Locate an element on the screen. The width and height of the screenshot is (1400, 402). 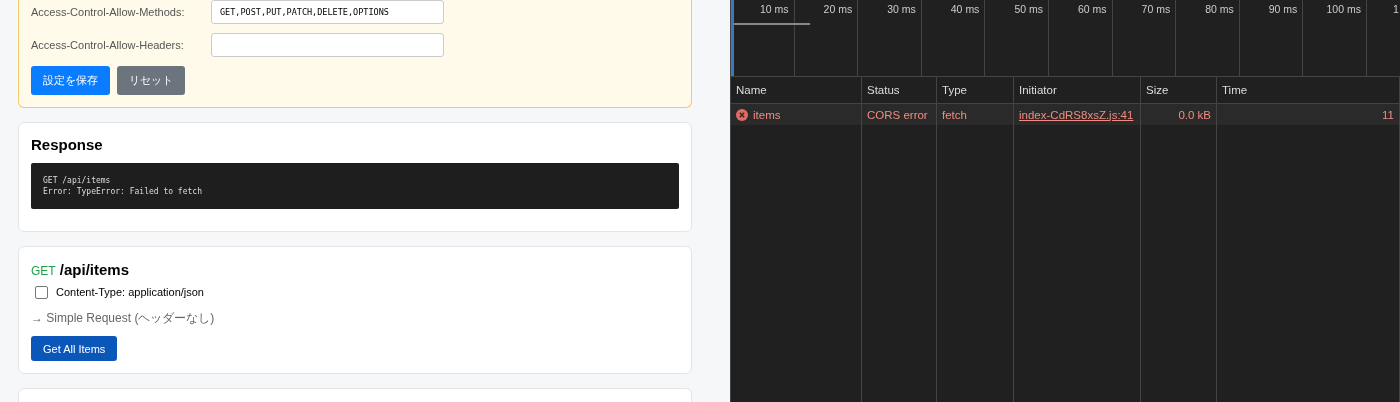
tick-label: 80 ms is located at coordinates (1219, 9).